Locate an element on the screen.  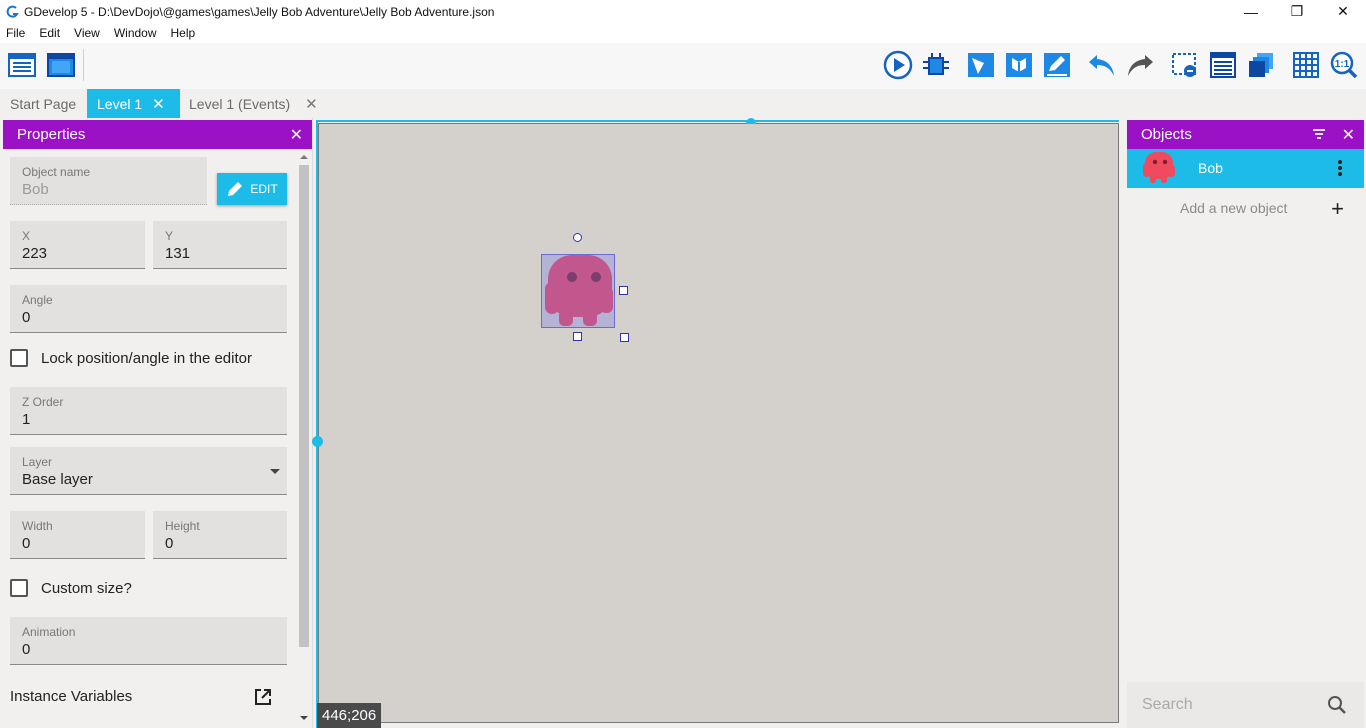
tab-start-page: Start Page is located at coordinates (43, 103).